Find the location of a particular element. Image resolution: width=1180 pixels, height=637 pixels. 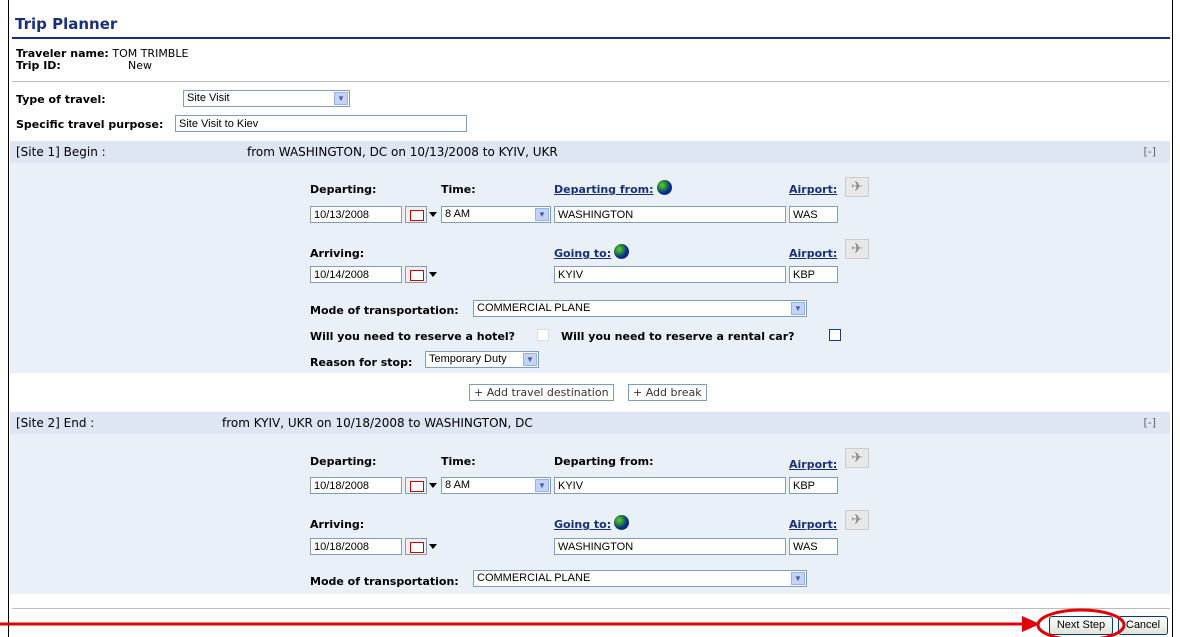

page-title: Trip Planner is located at coordinates (66, 24).